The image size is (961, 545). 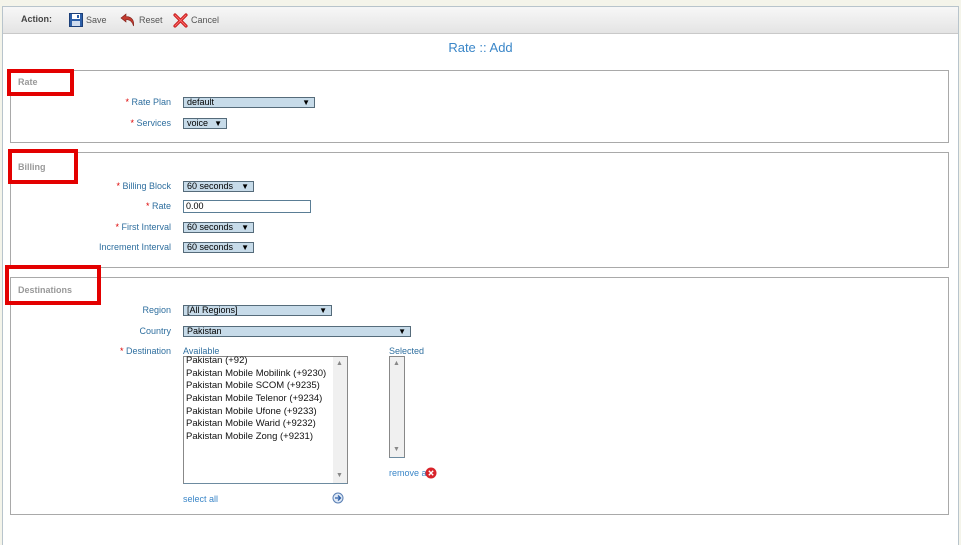 What do you see at coordinates (43, 166) in the screenshot?
I see `billing-highlight-box` at bounding box center [43, 166].